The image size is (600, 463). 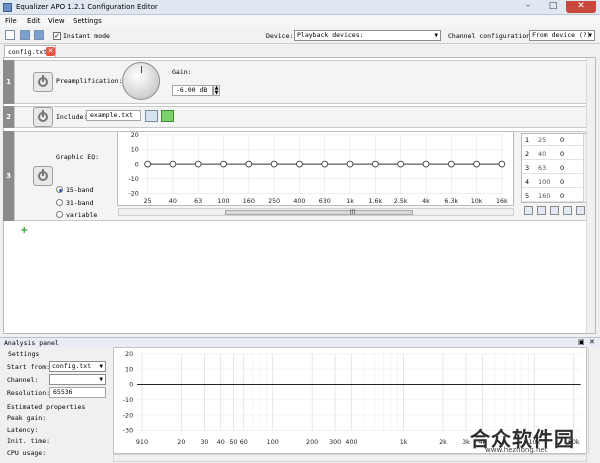 What do you see at coordinates (8, 117) in the screenshot?
I see `filter-index-2: 2` at bounding box center [8, 117].